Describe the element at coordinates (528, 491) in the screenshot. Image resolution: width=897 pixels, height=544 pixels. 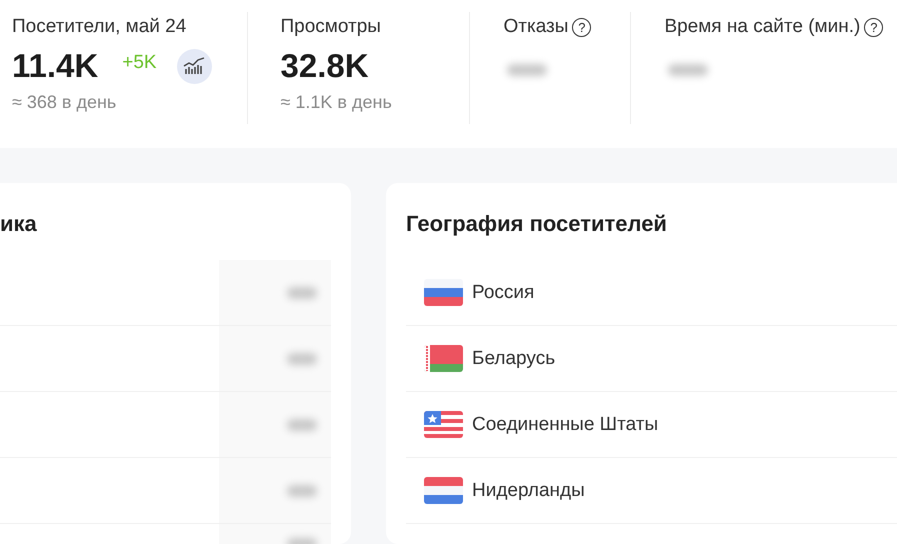
I see `country-name: Нидерланды` at that location.